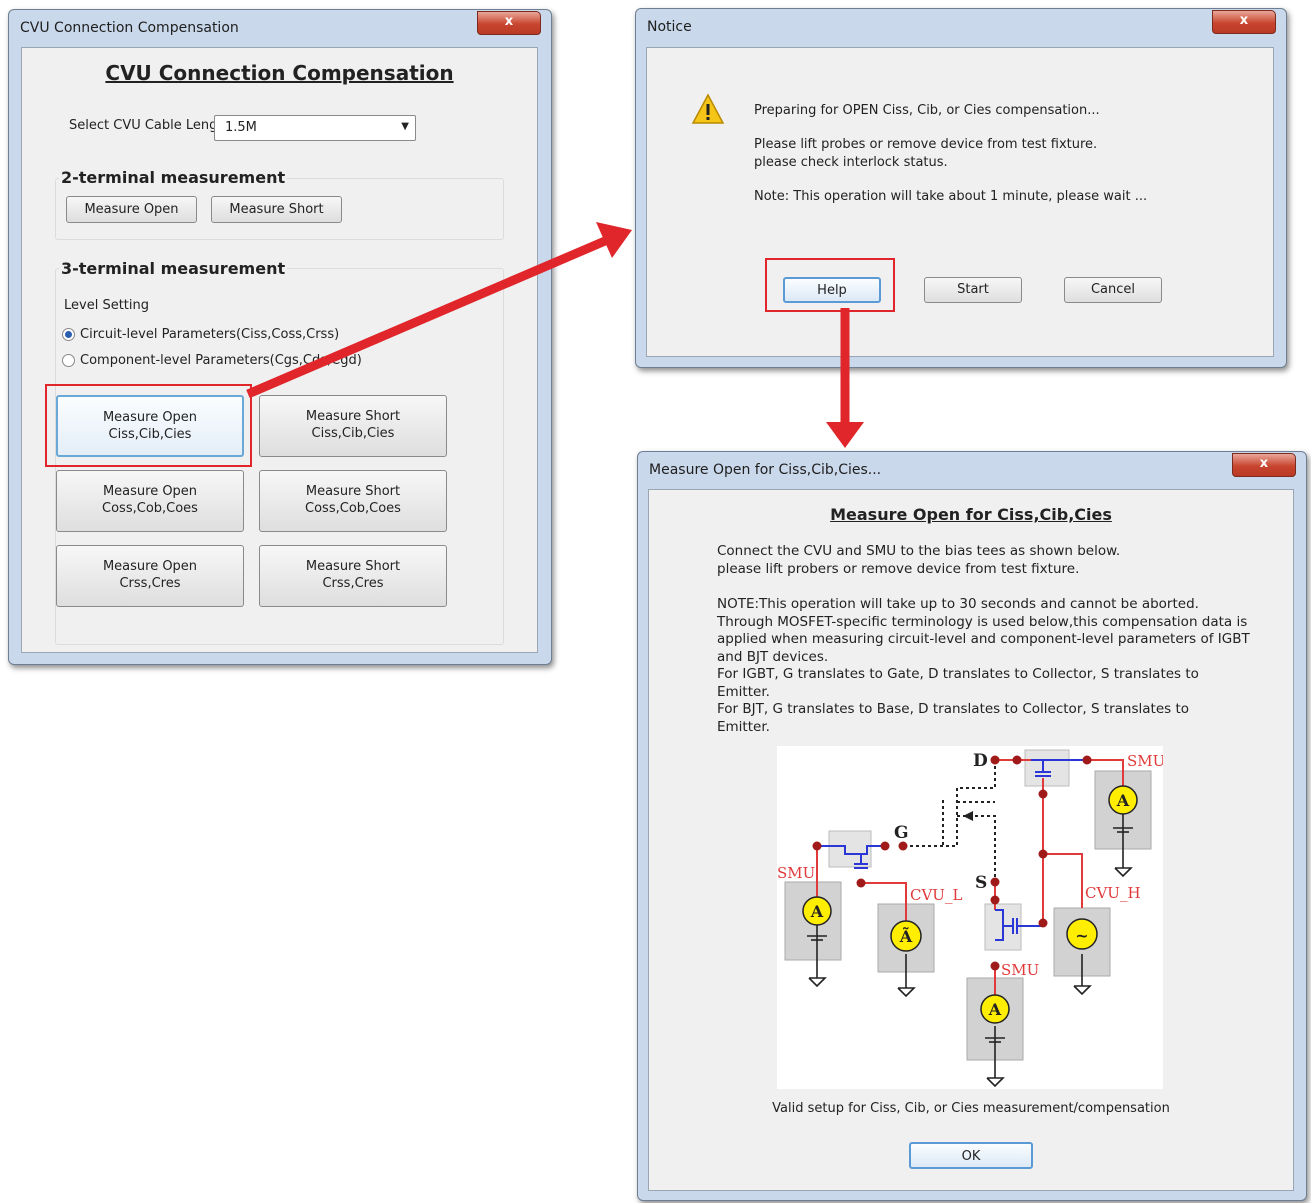 The width and height of the screenshot is (1311, 1203). I want to click on measure-short-ciss-button: Measure Short Ciss,Cib,Cies, so click(353, 426).